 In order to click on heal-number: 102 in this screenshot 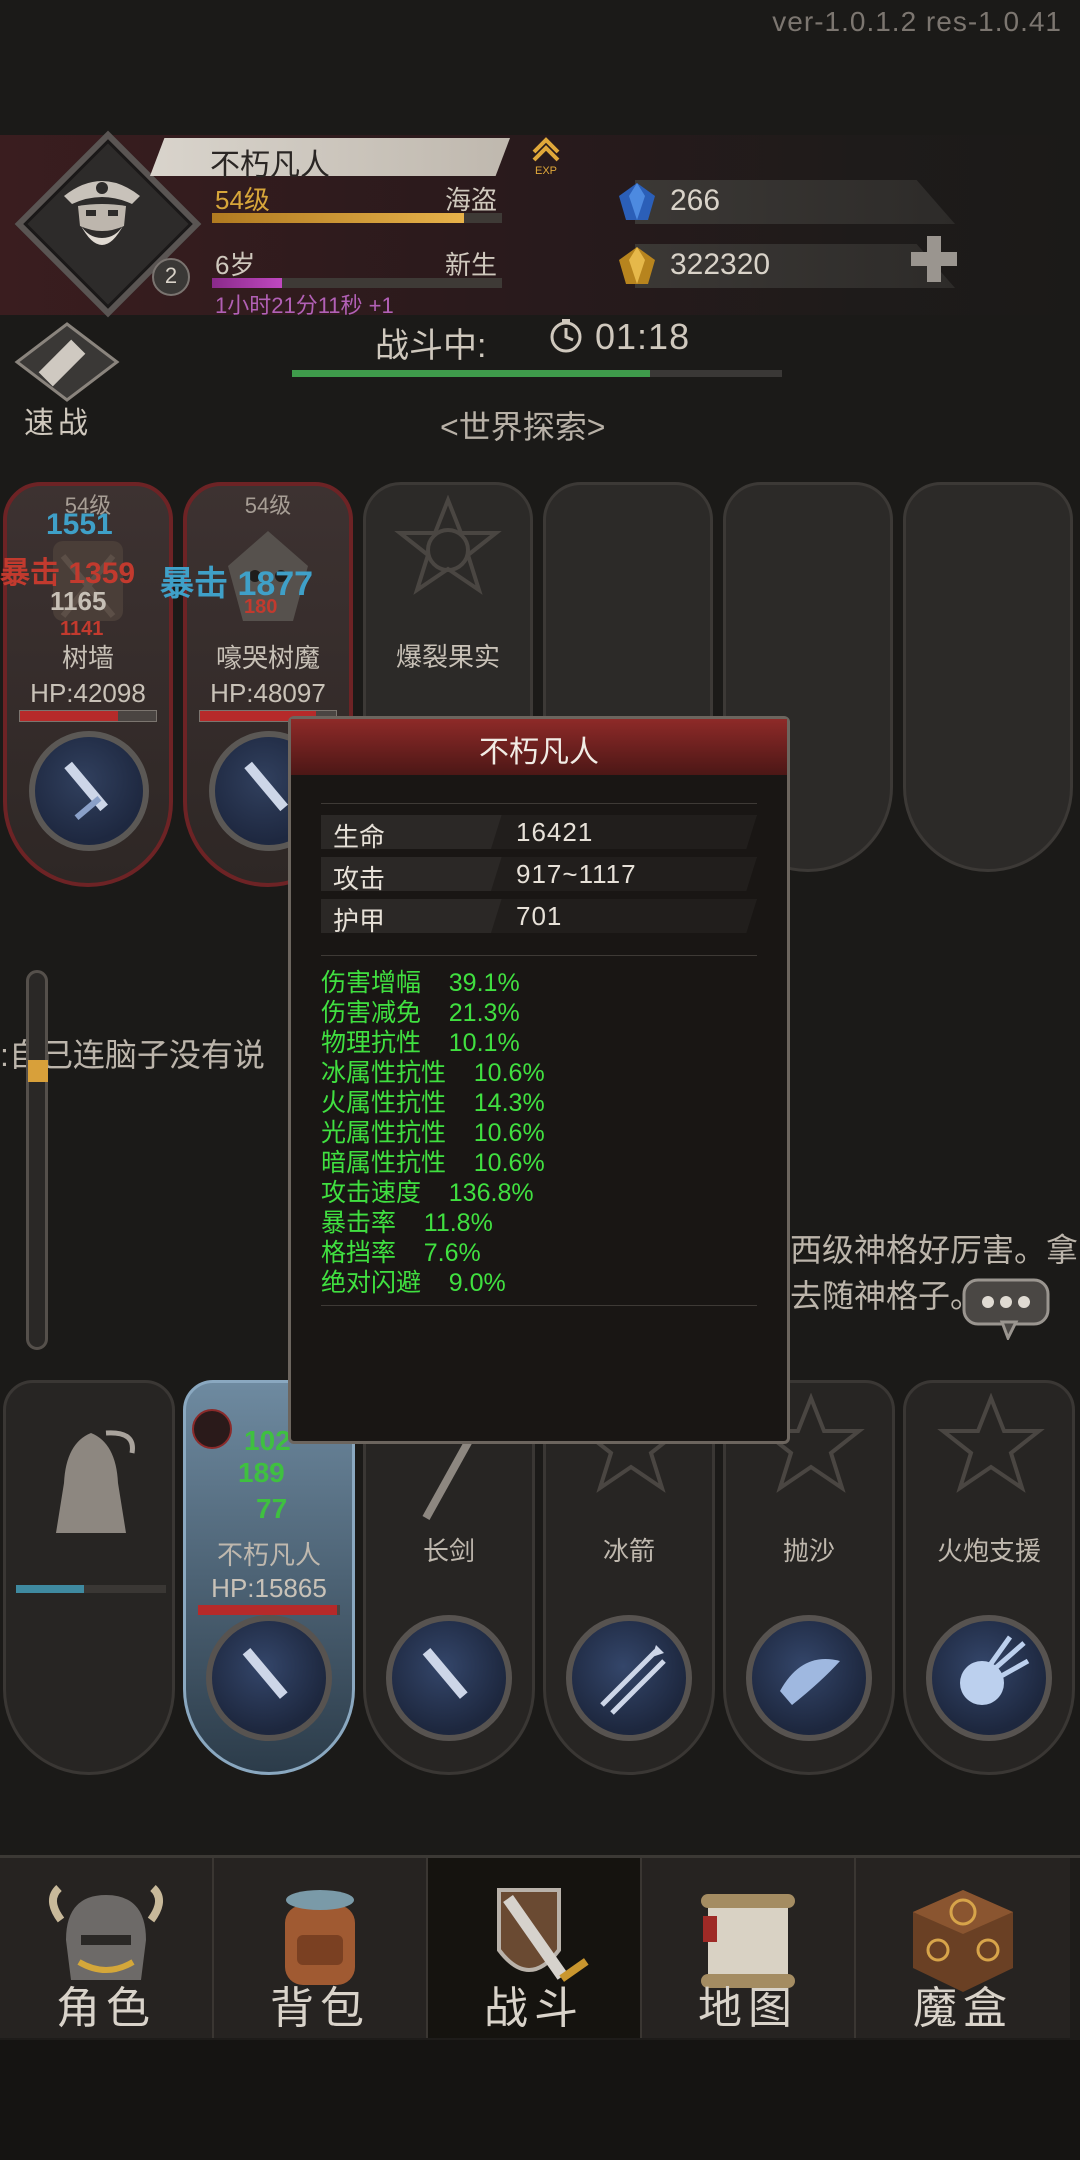, I will do `click(267, 1440)`.